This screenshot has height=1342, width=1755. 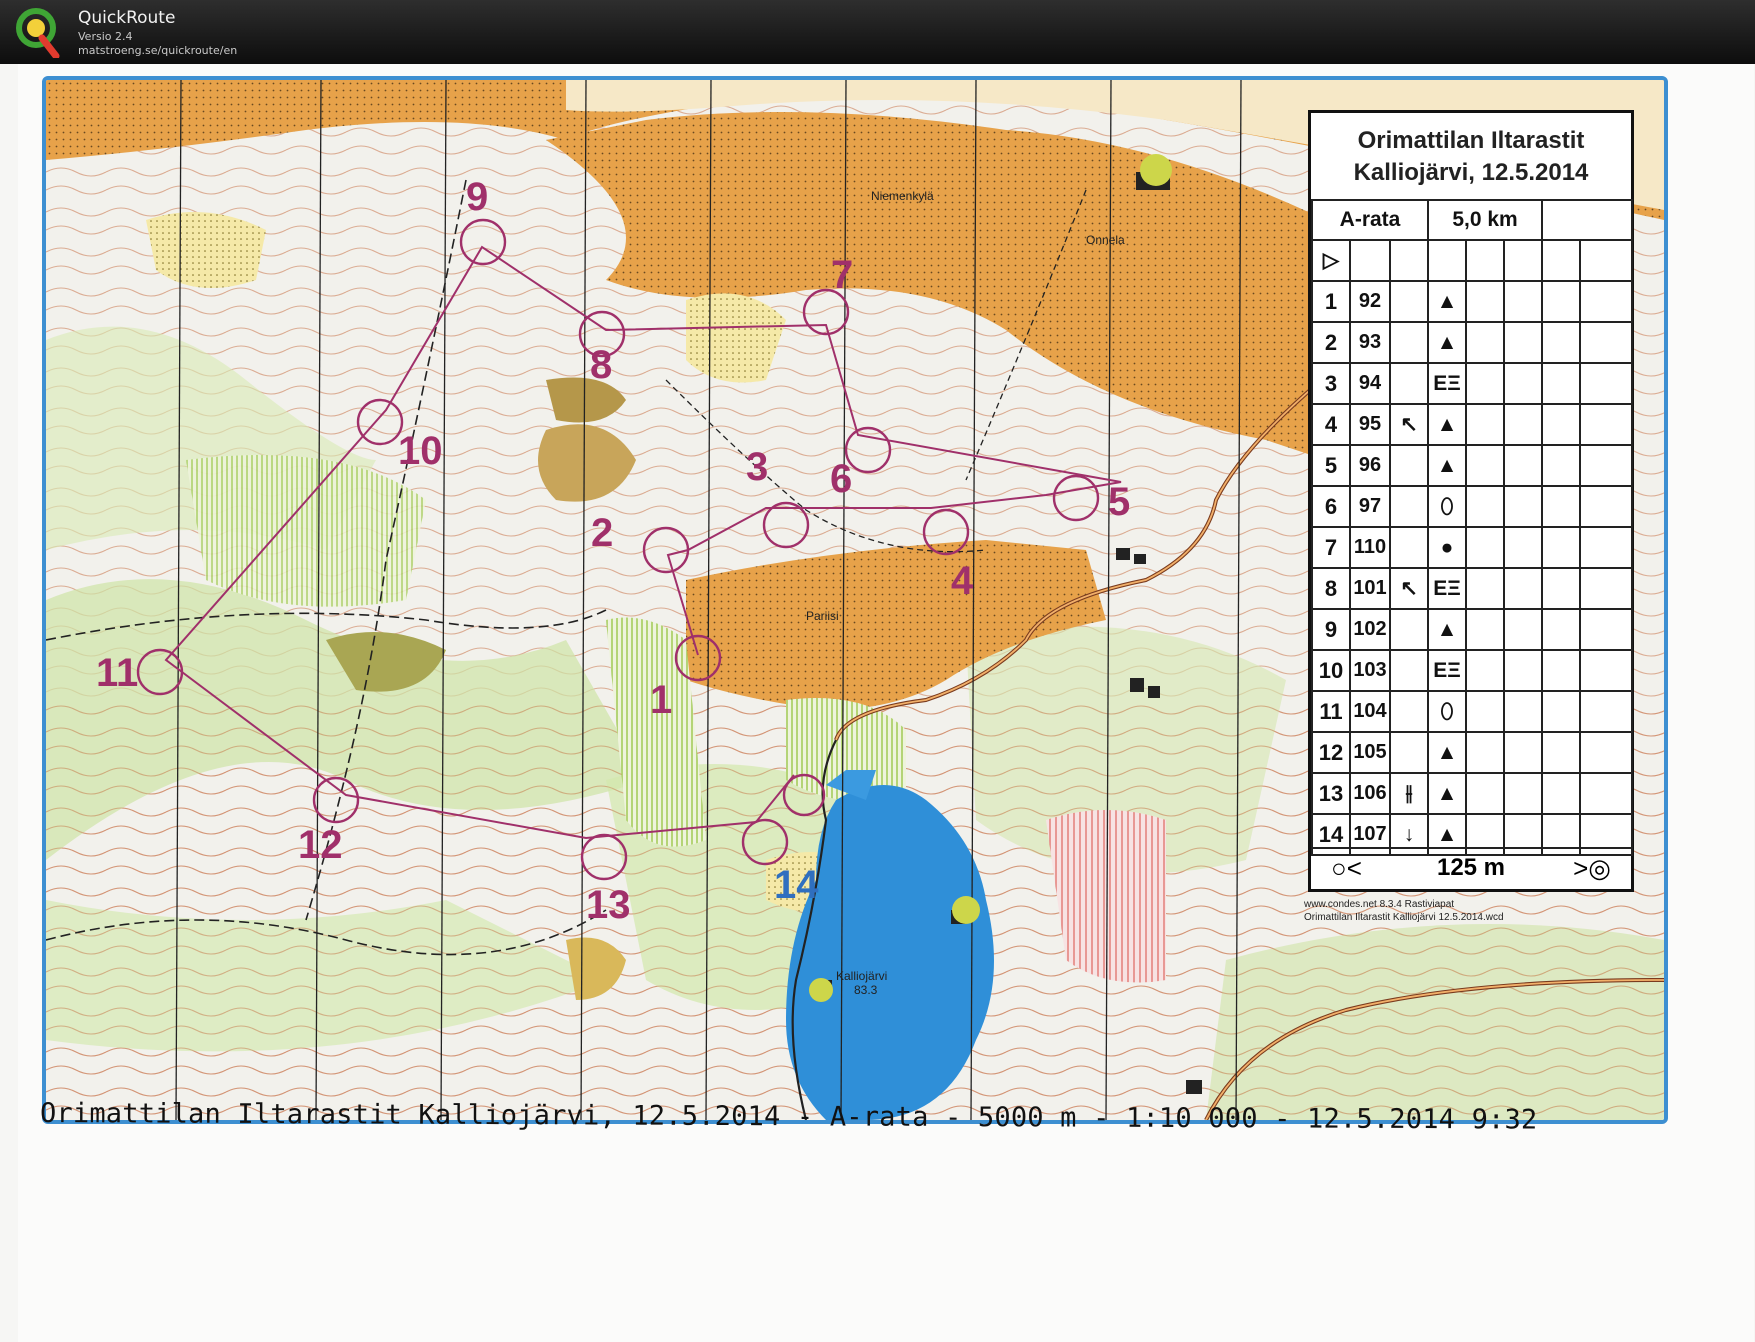 I want to click on control-number-5: 5, so click(x=1119, y=502).